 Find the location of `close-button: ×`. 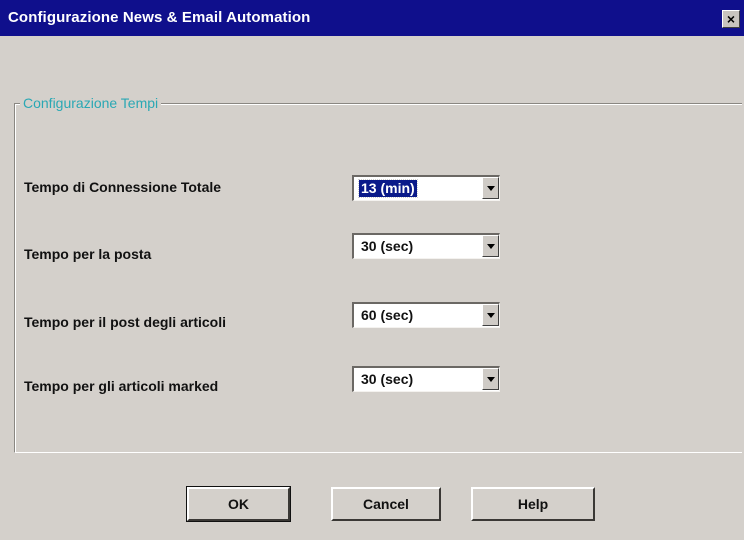

close-button: × is located at coordinates (731, 19).